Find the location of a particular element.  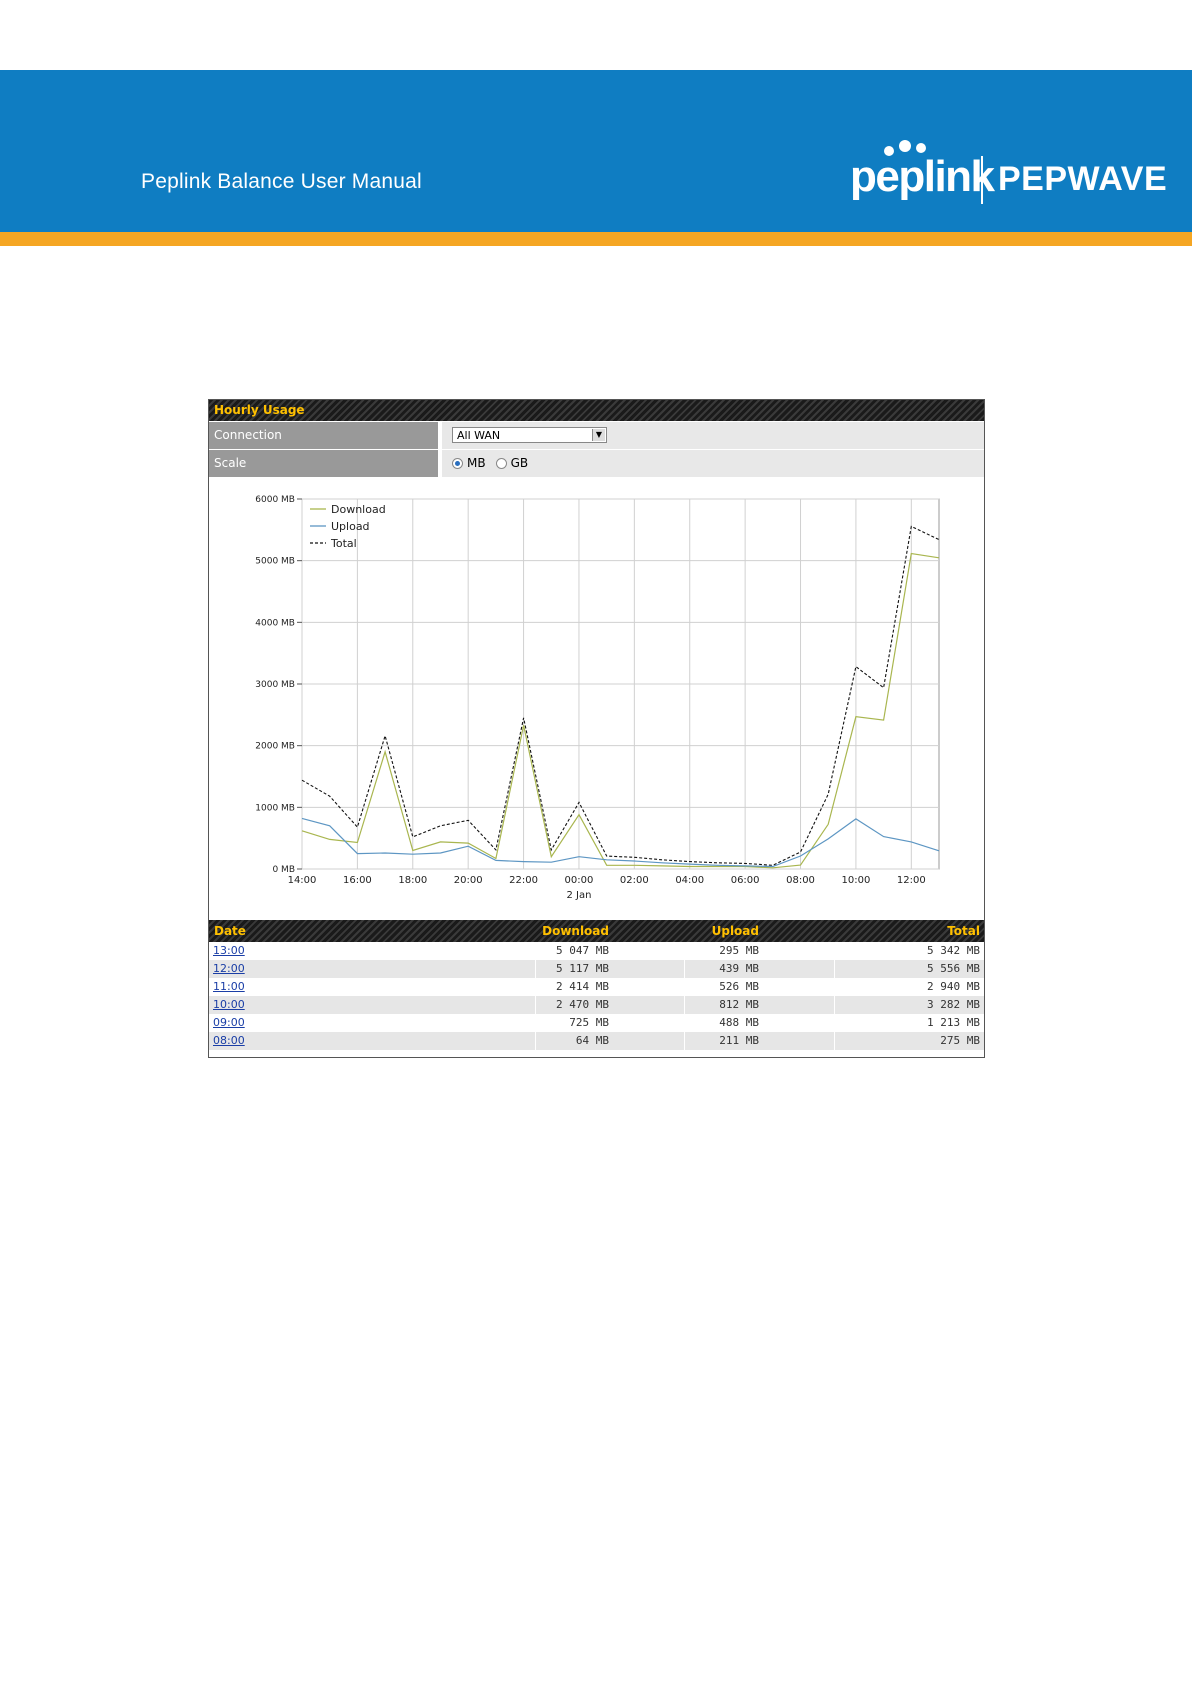

connection-row: Connection All WAN ▼ is located at coordinates (596, 435).